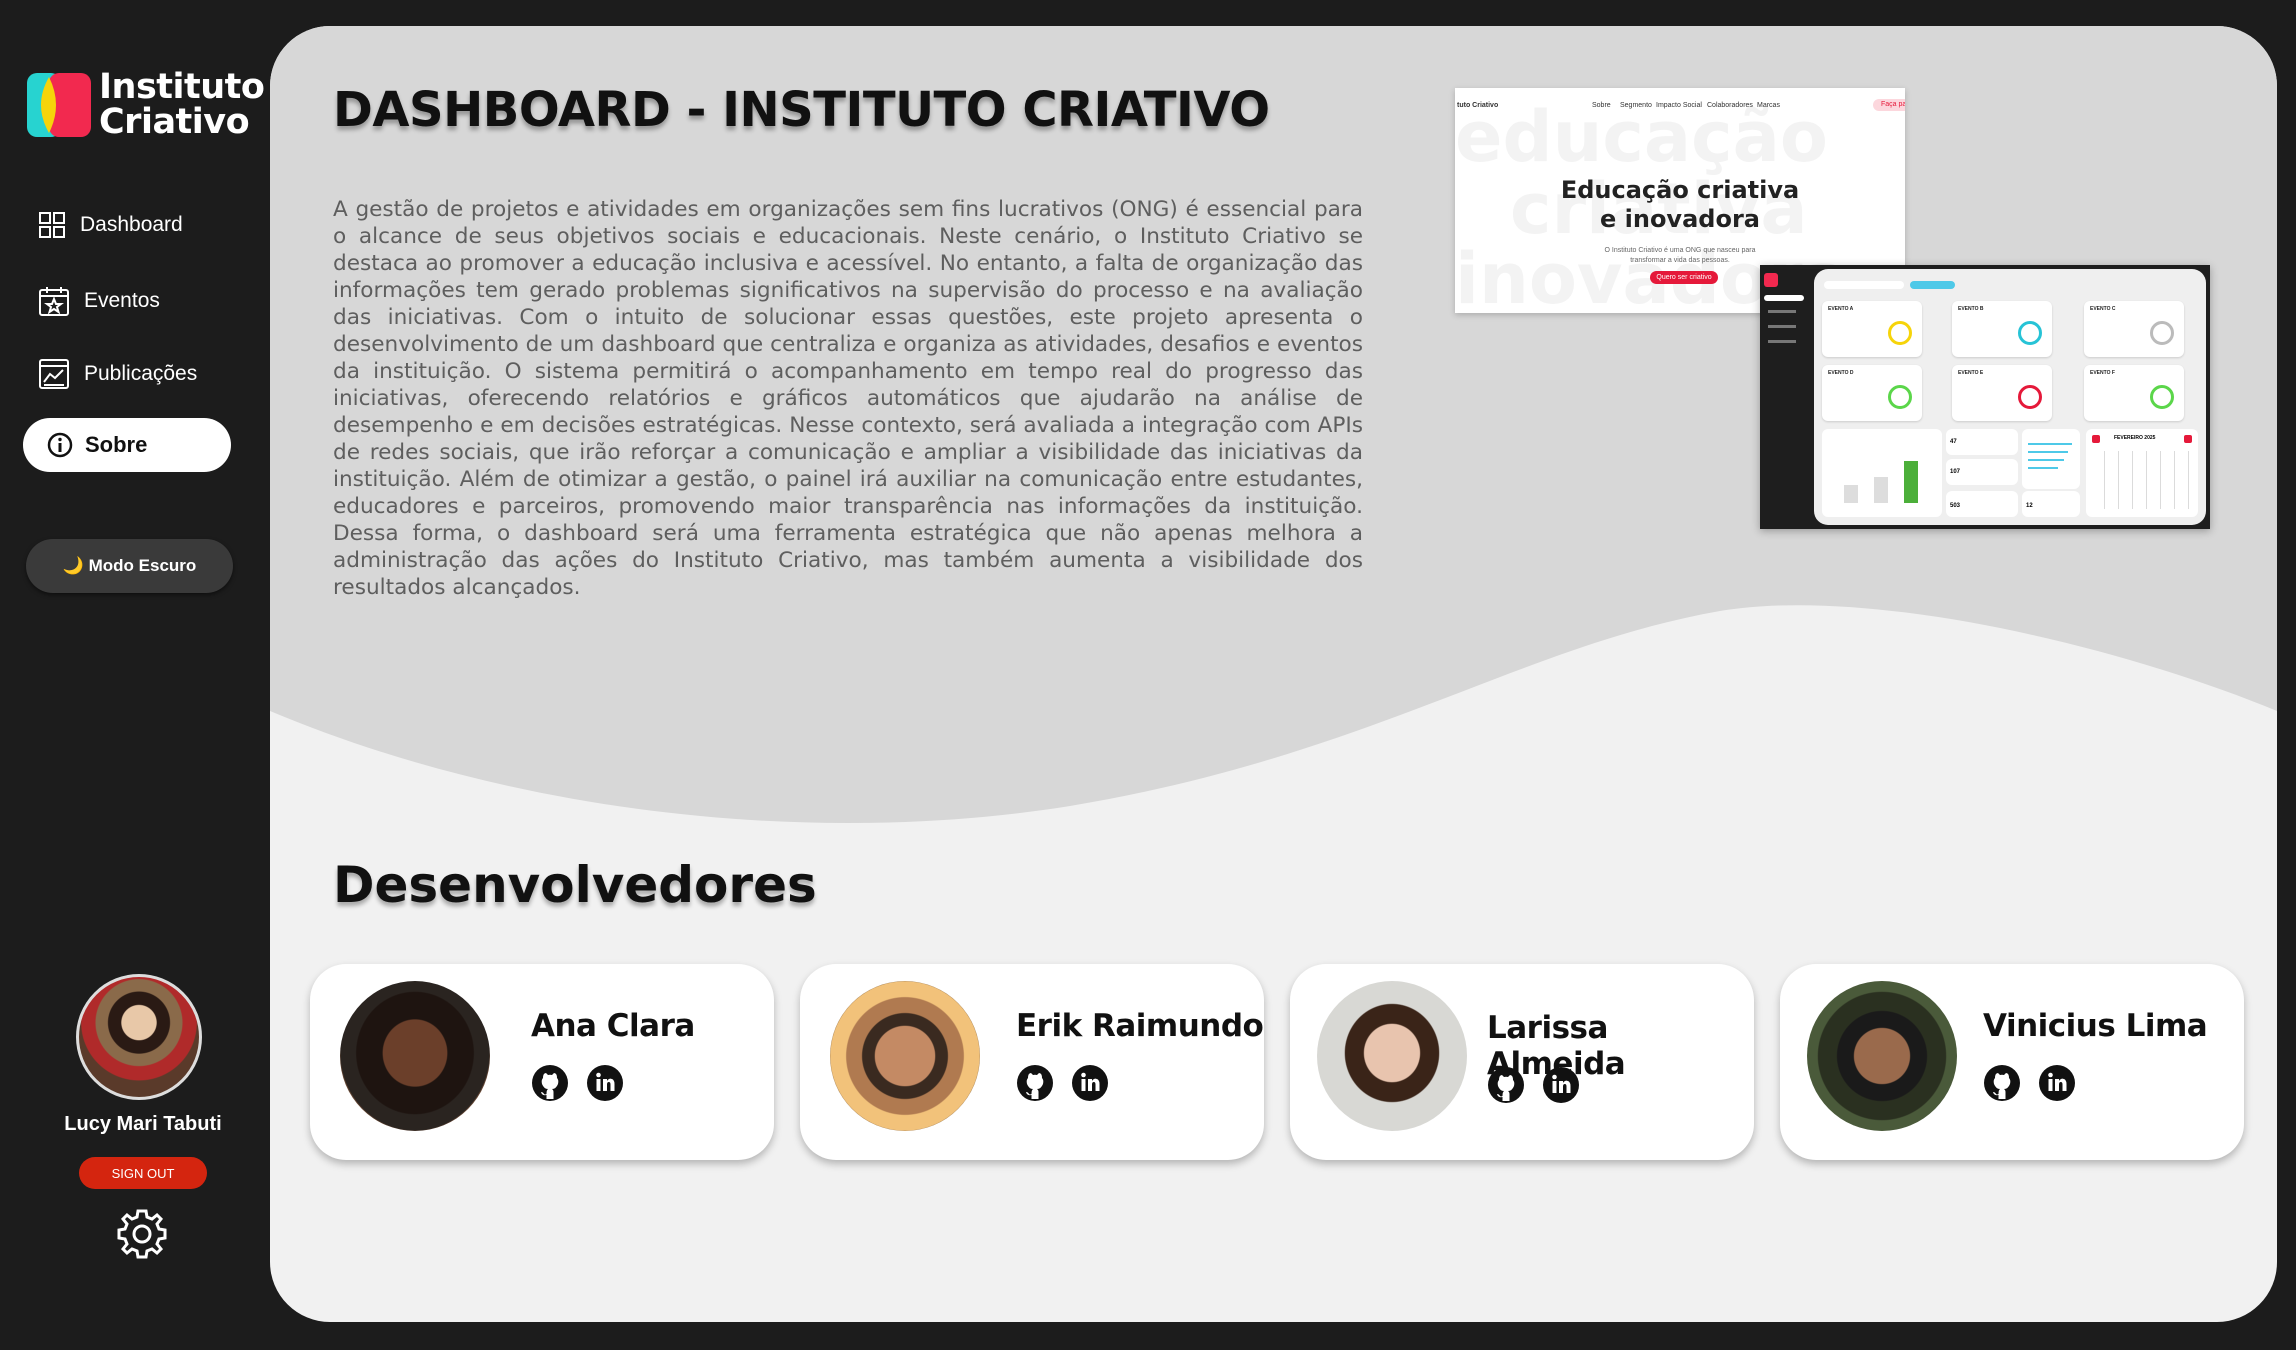 The width and height of the screenshot is (2296, 1350). Describe the element at coordinates (1636, 105) in the screenshot. I see `preview-nav-item: Segmento` at that location.